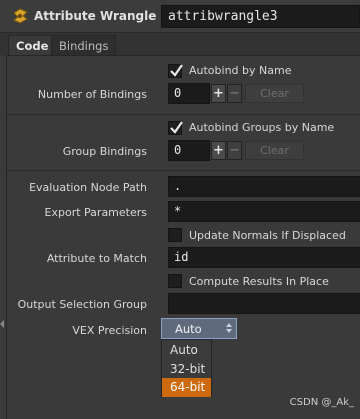  I want to click on output-sel-group-field, so click(264, 303).